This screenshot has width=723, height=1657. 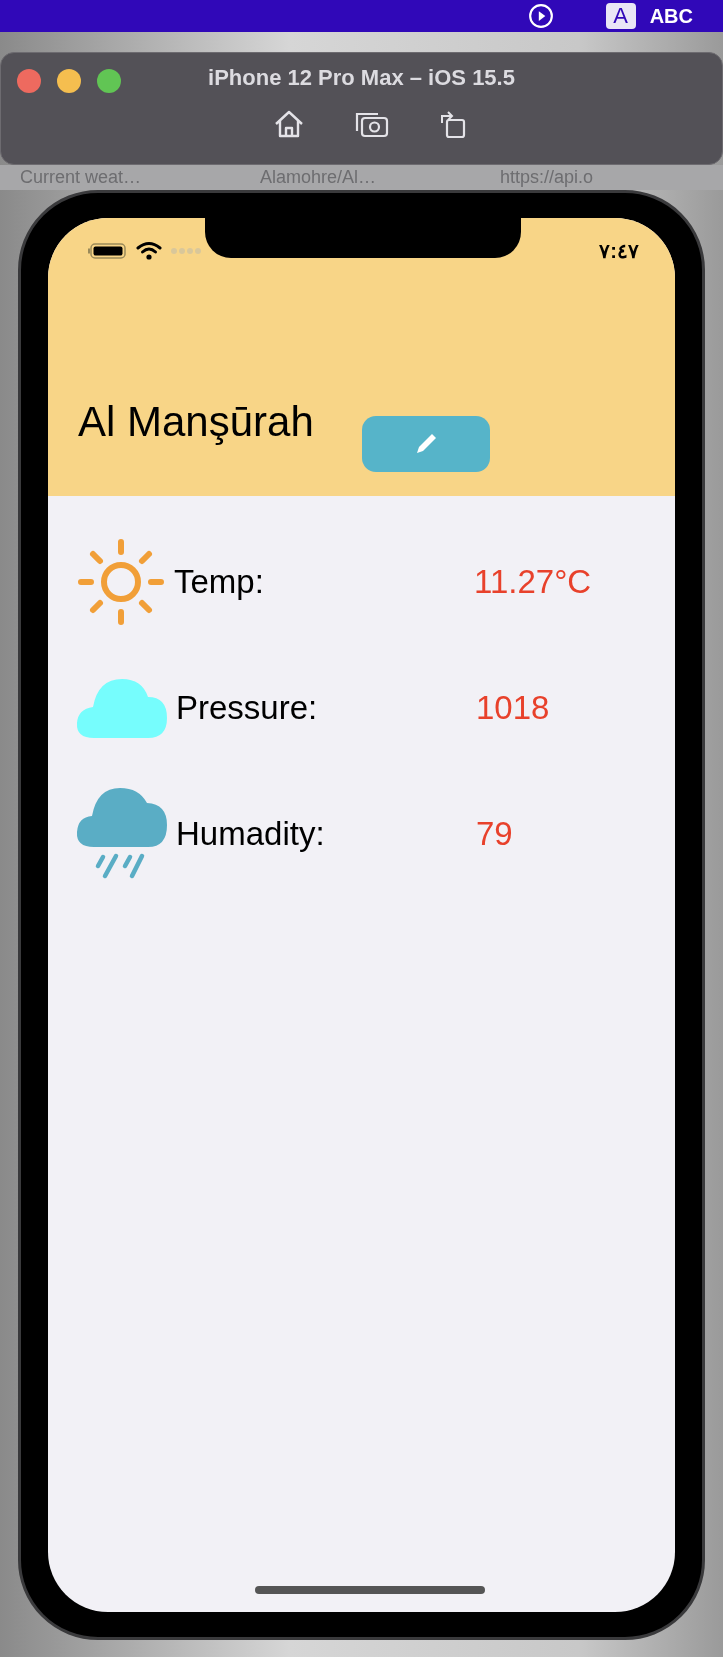 I want to click on play-icon, so click(x=540, y=16).